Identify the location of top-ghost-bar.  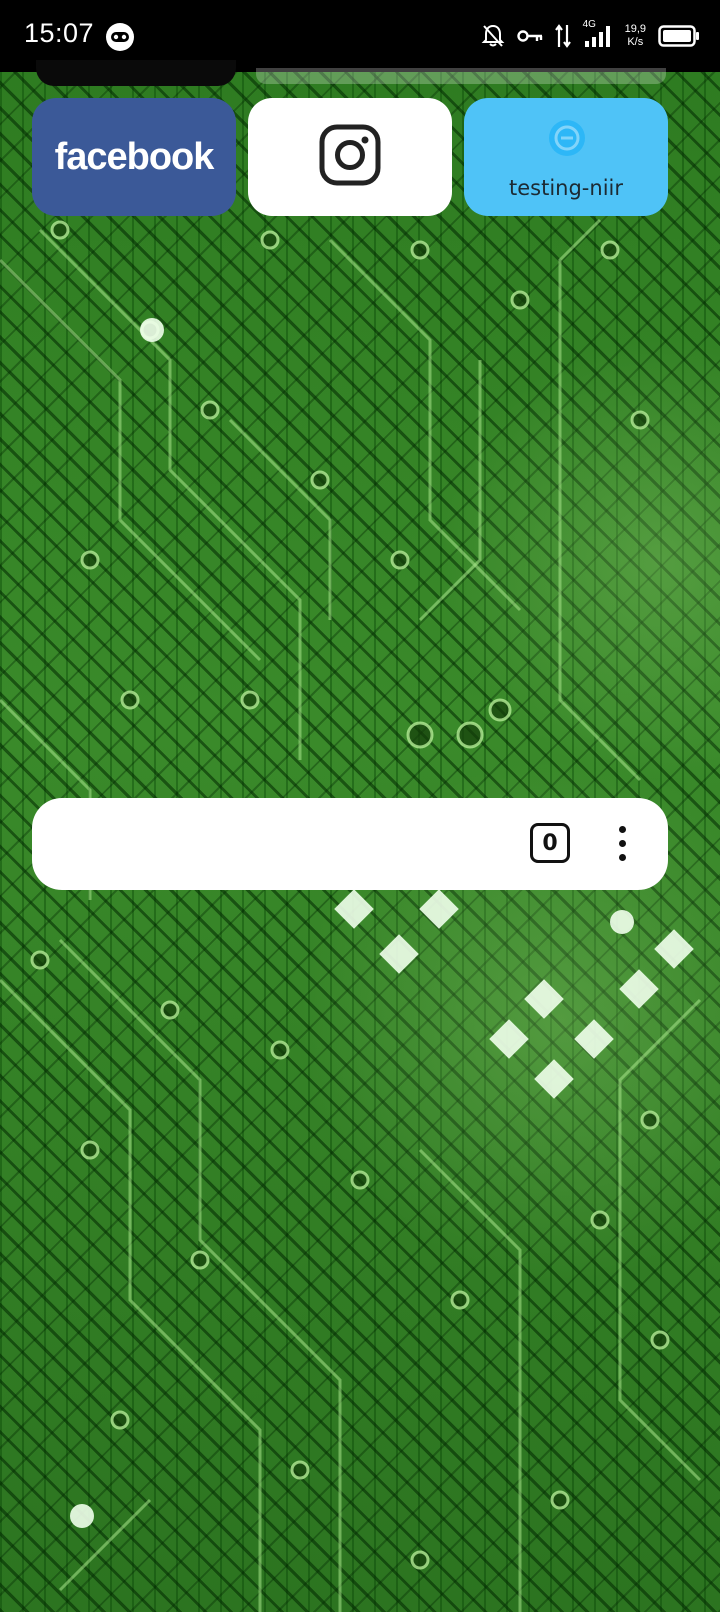
(461, 76).